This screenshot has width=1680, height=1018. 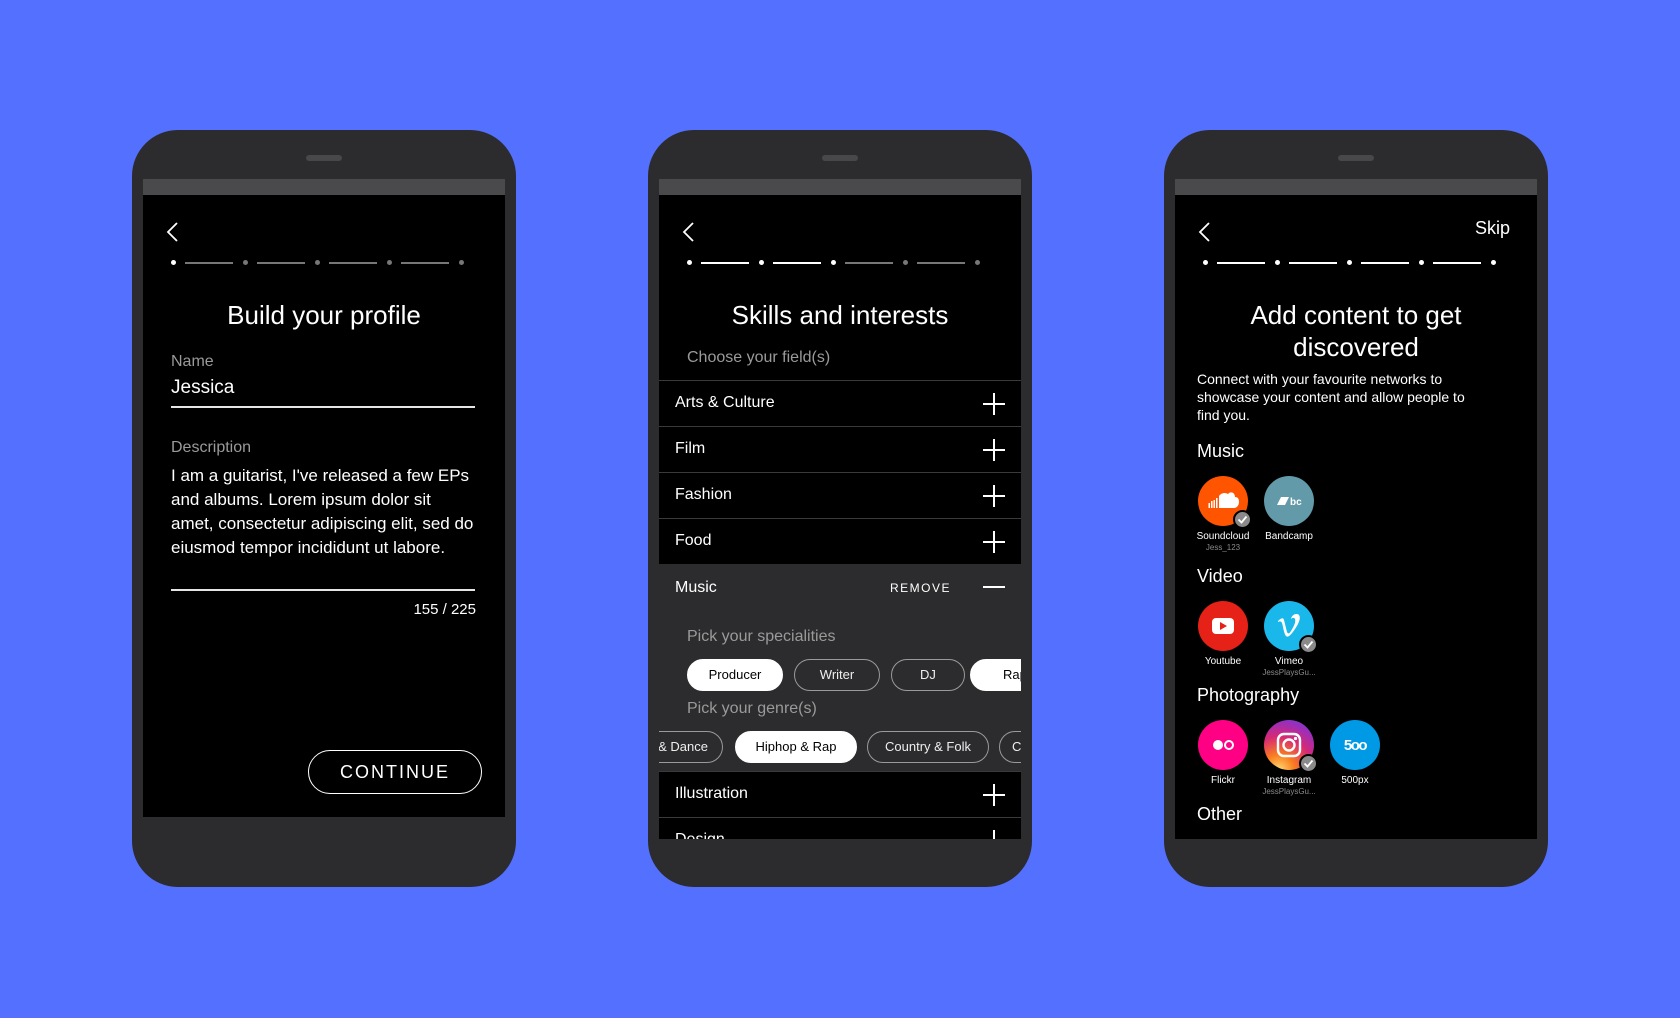 What do you see at coordinates (211, 447) in the screenshot?
I see `description-label: Description` at bounding box center [211, 447].